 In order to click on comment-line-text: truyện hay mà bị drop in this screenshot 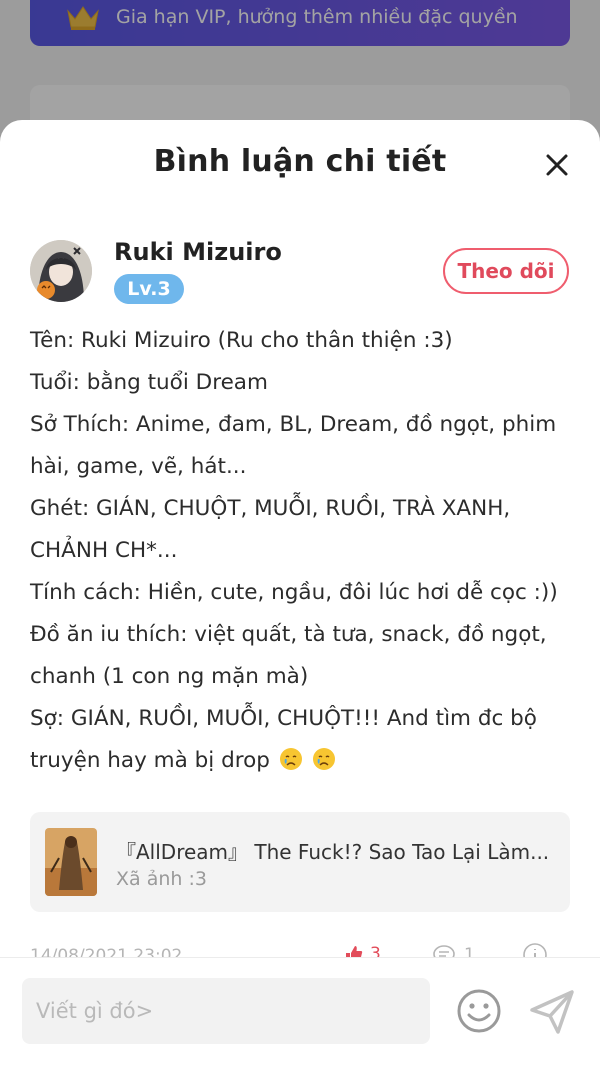, I will do `click(150, 760)`.